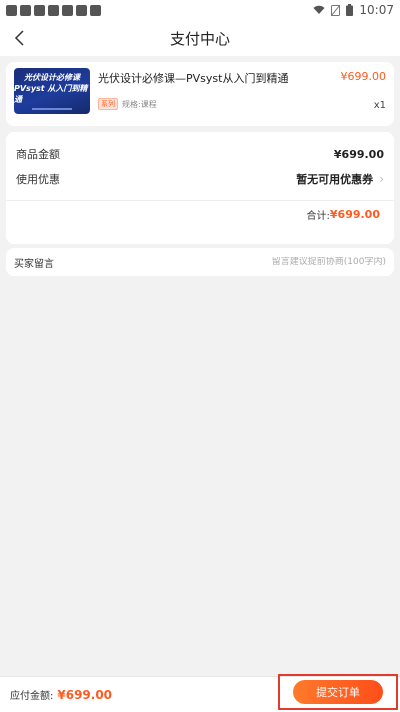 The width and height of the screenshot is (400, 712). I want to click on submit-order-button: 提交订单, so click(338, 692).